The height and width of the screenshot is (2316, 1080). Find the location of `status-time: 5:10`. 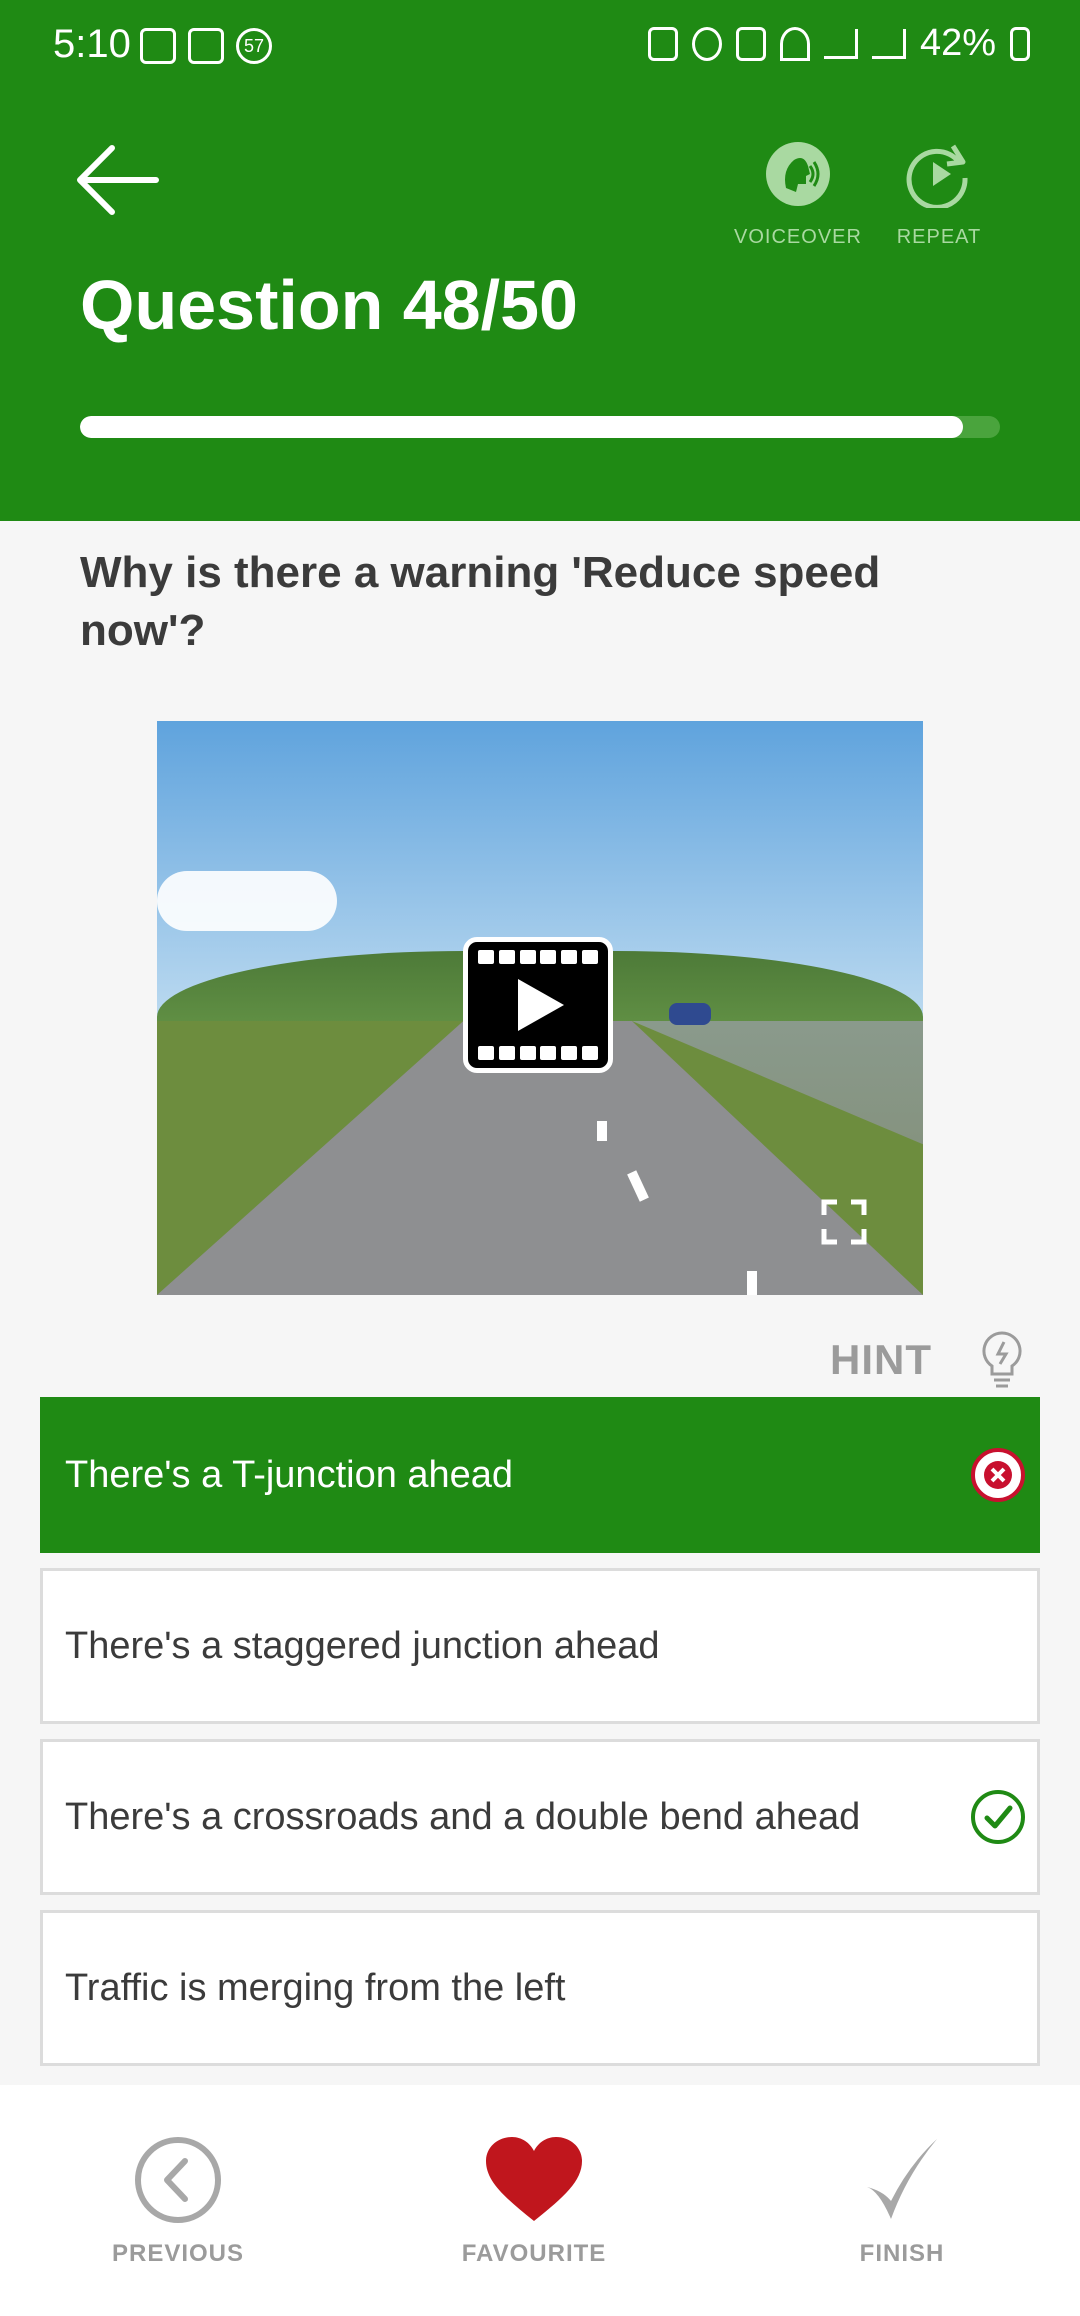

status-time: 5:10 is located at coordinates (92, 44).